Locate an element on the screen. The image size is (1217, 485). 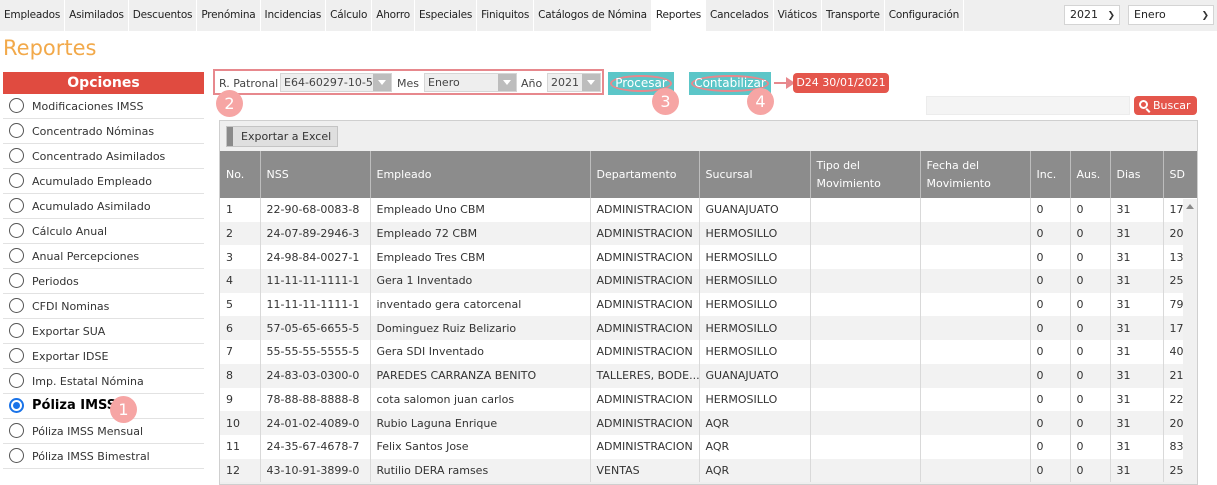
option-item: Póliza IMSS Bimestral is located at coordinates (103, 456).